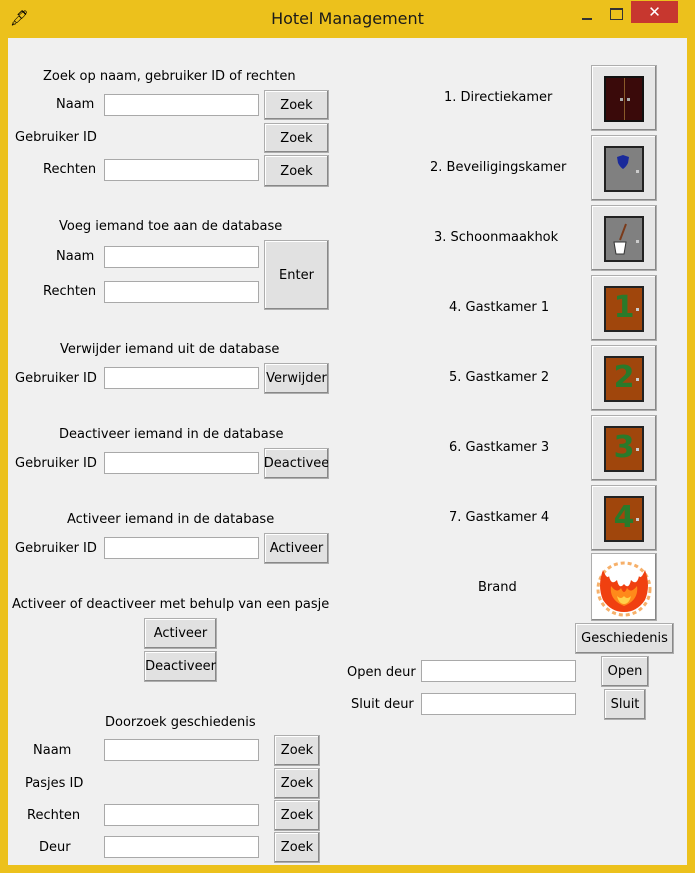 The width and height of the screenshot is (695, 873). I want to click on remove-id-input, so click(181, 378).